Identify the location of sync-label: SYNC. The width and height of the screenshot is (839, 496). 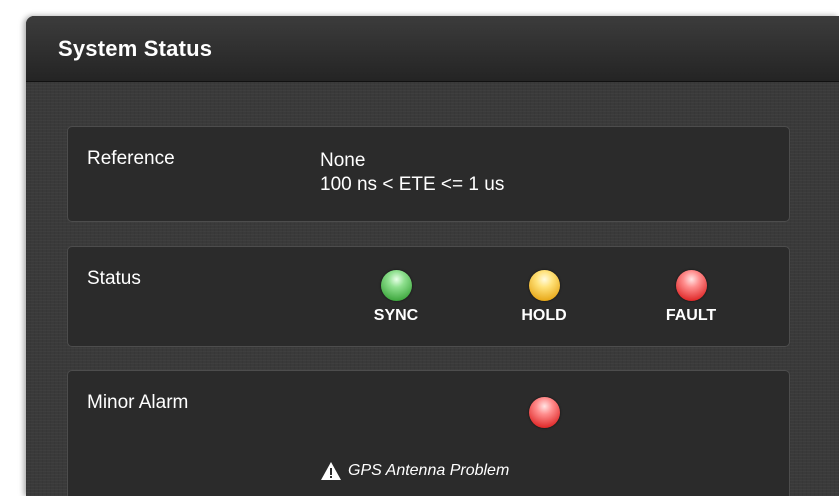
(396, 315).